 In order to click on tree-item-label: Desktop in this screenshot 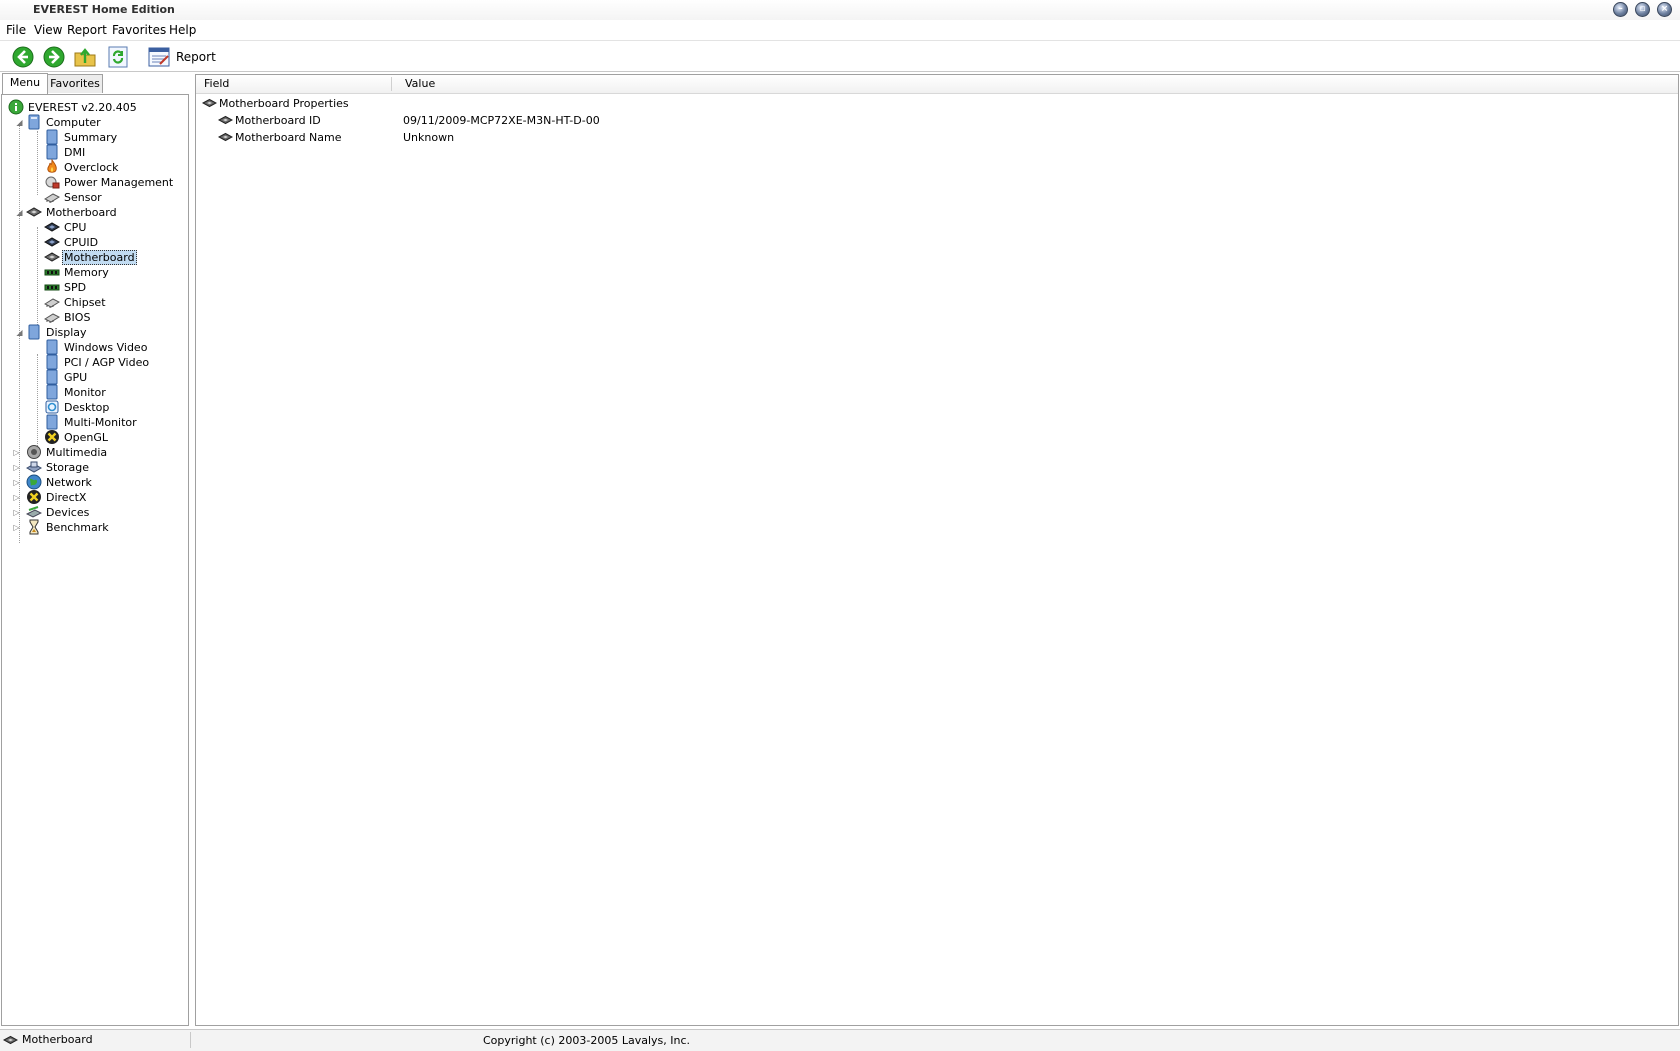, I will do `click(87, 407)`.